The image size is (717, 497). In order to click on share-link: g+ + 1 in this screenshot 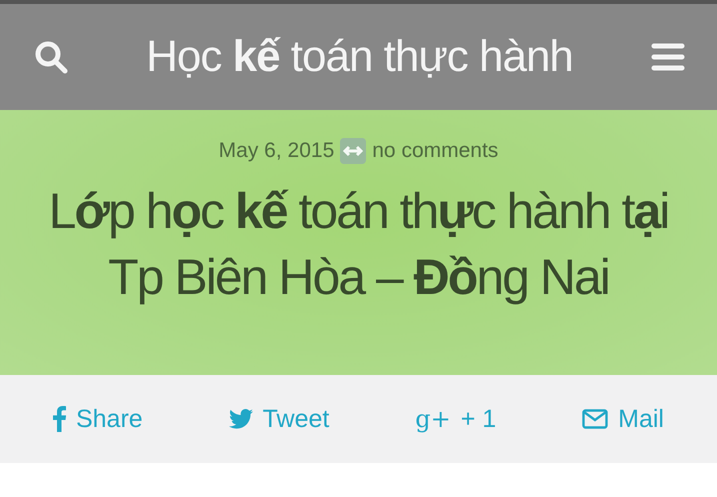, I will do `click(455, 419)`.